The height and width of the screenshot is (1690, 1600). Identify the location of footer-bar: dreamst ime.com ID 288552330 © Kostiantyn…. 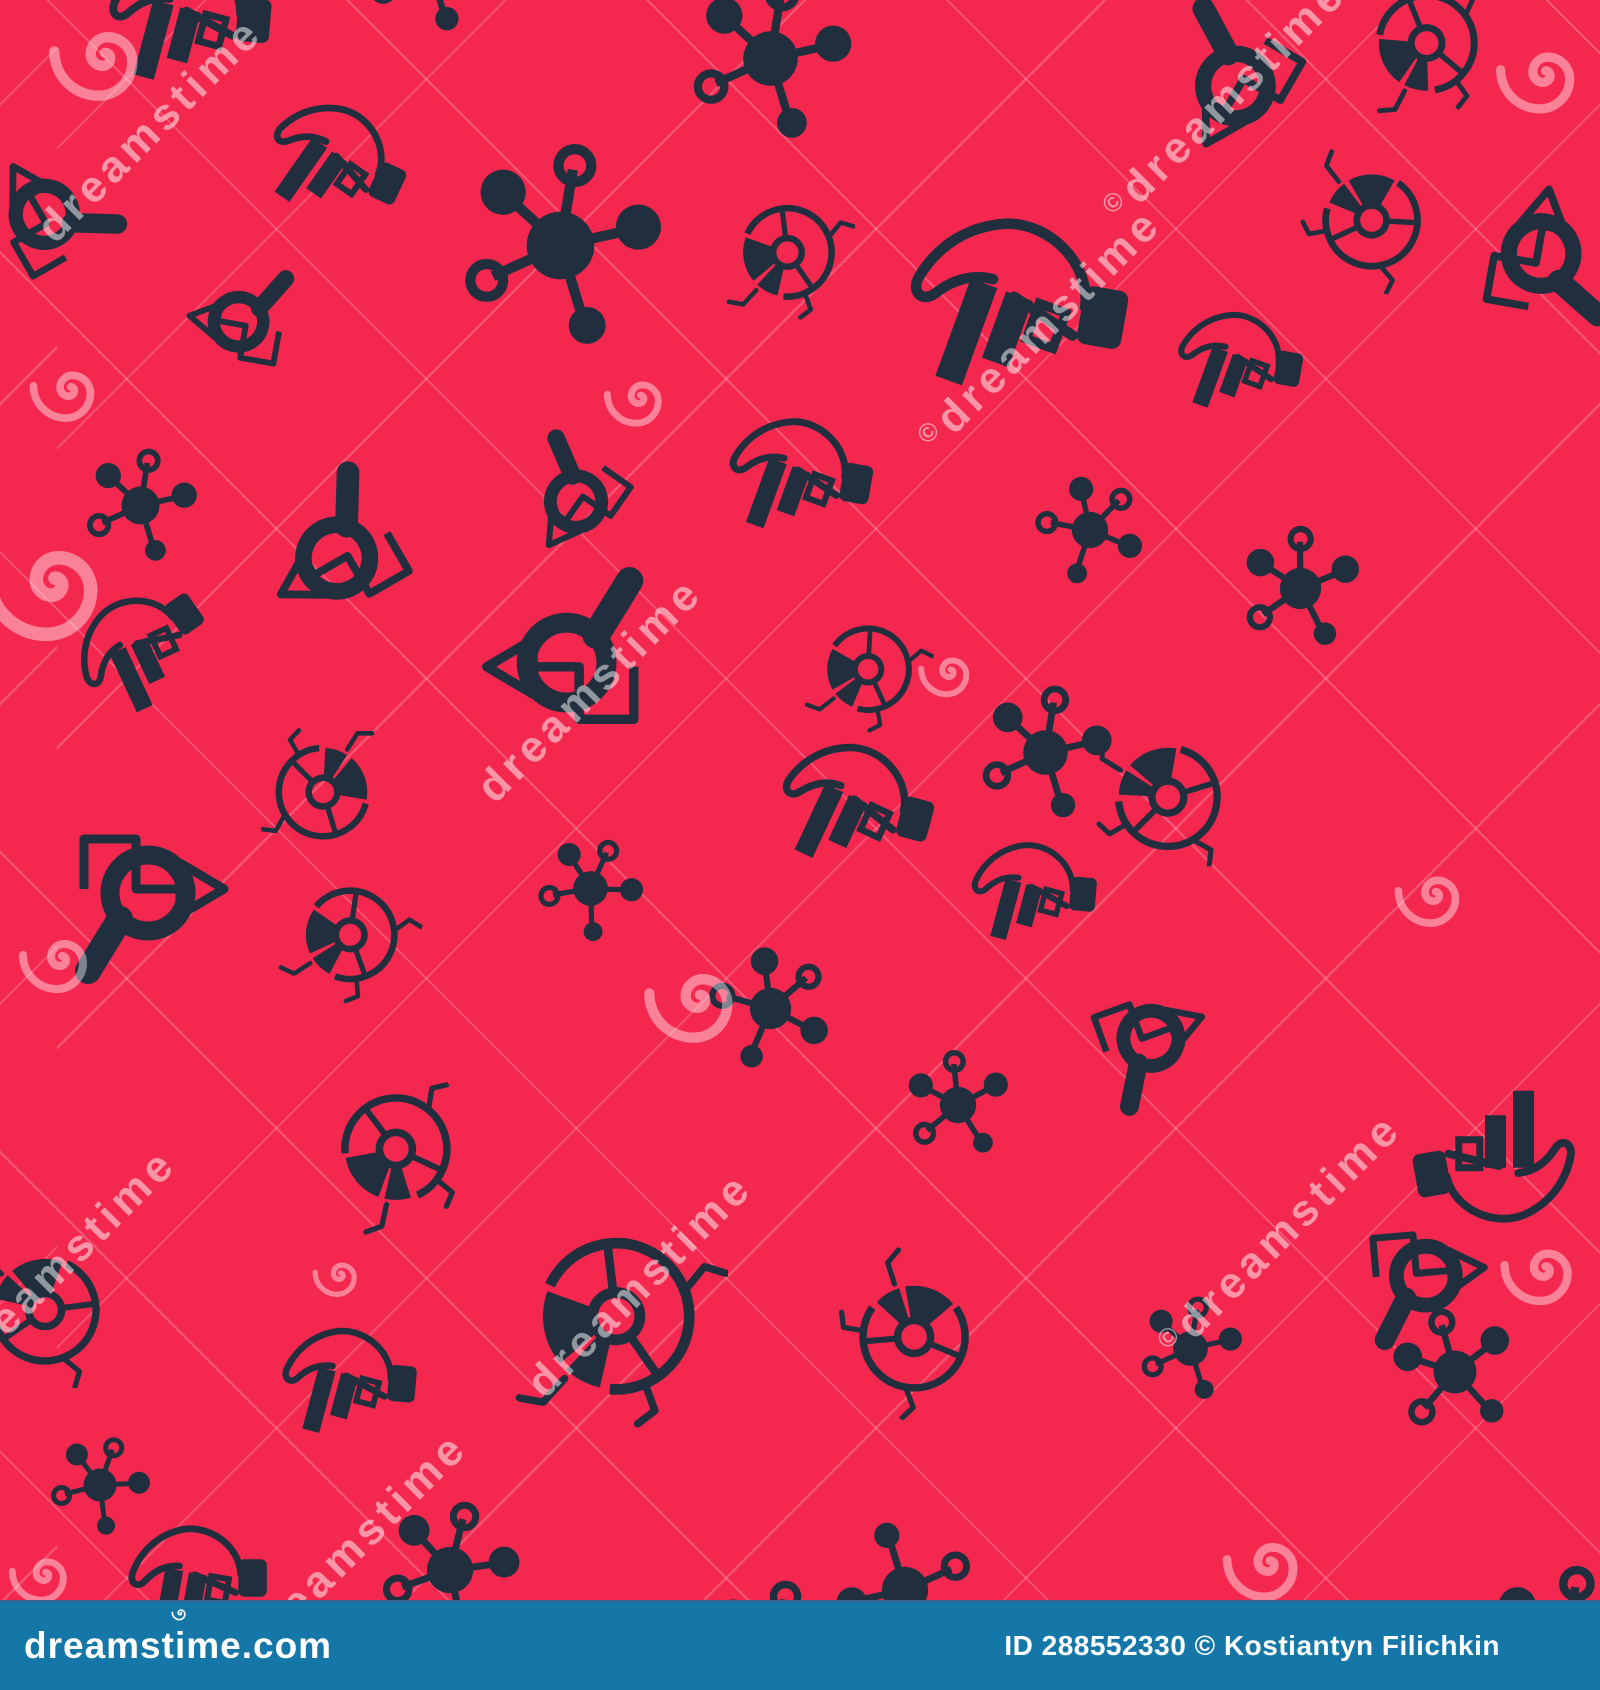
(800, 1645).